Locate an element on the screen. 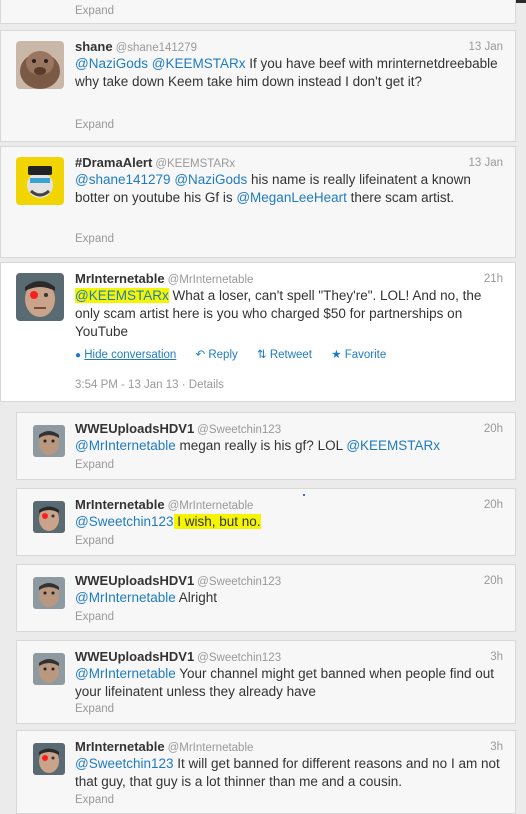  mention-link: @MeganLeeHeart is located at coordinates (291, 197).